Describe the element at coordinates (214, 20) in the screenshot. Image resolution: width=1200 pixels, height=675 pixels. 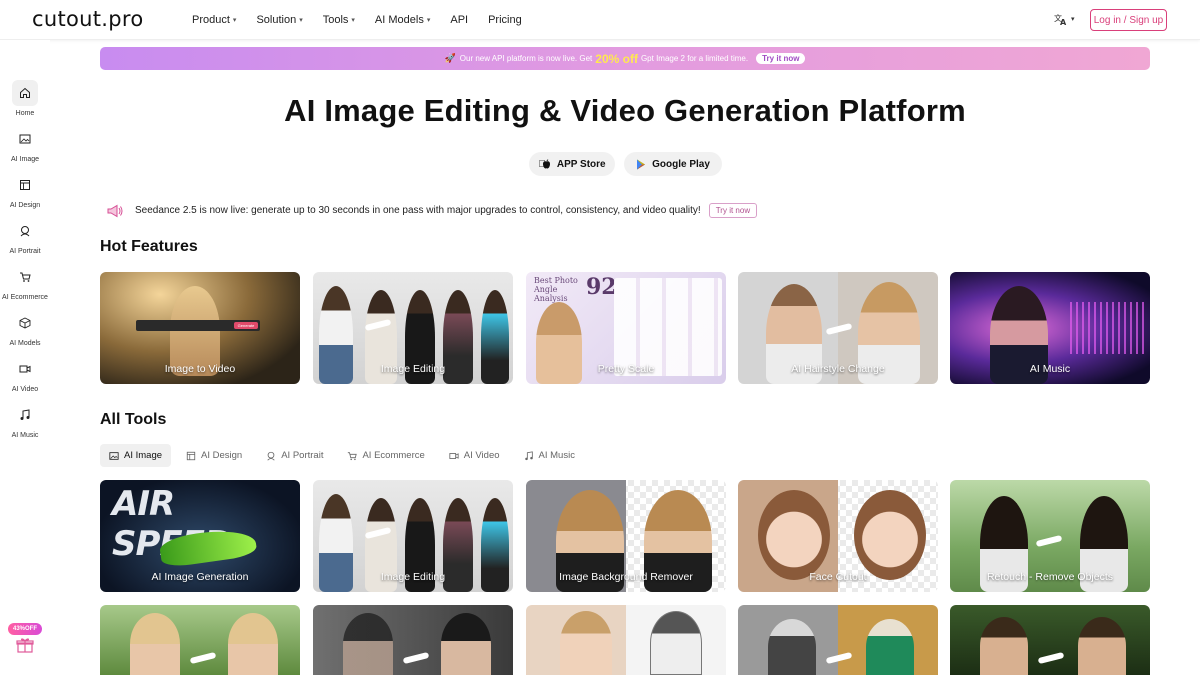
I see `nav-product: Product ▾` at that location.